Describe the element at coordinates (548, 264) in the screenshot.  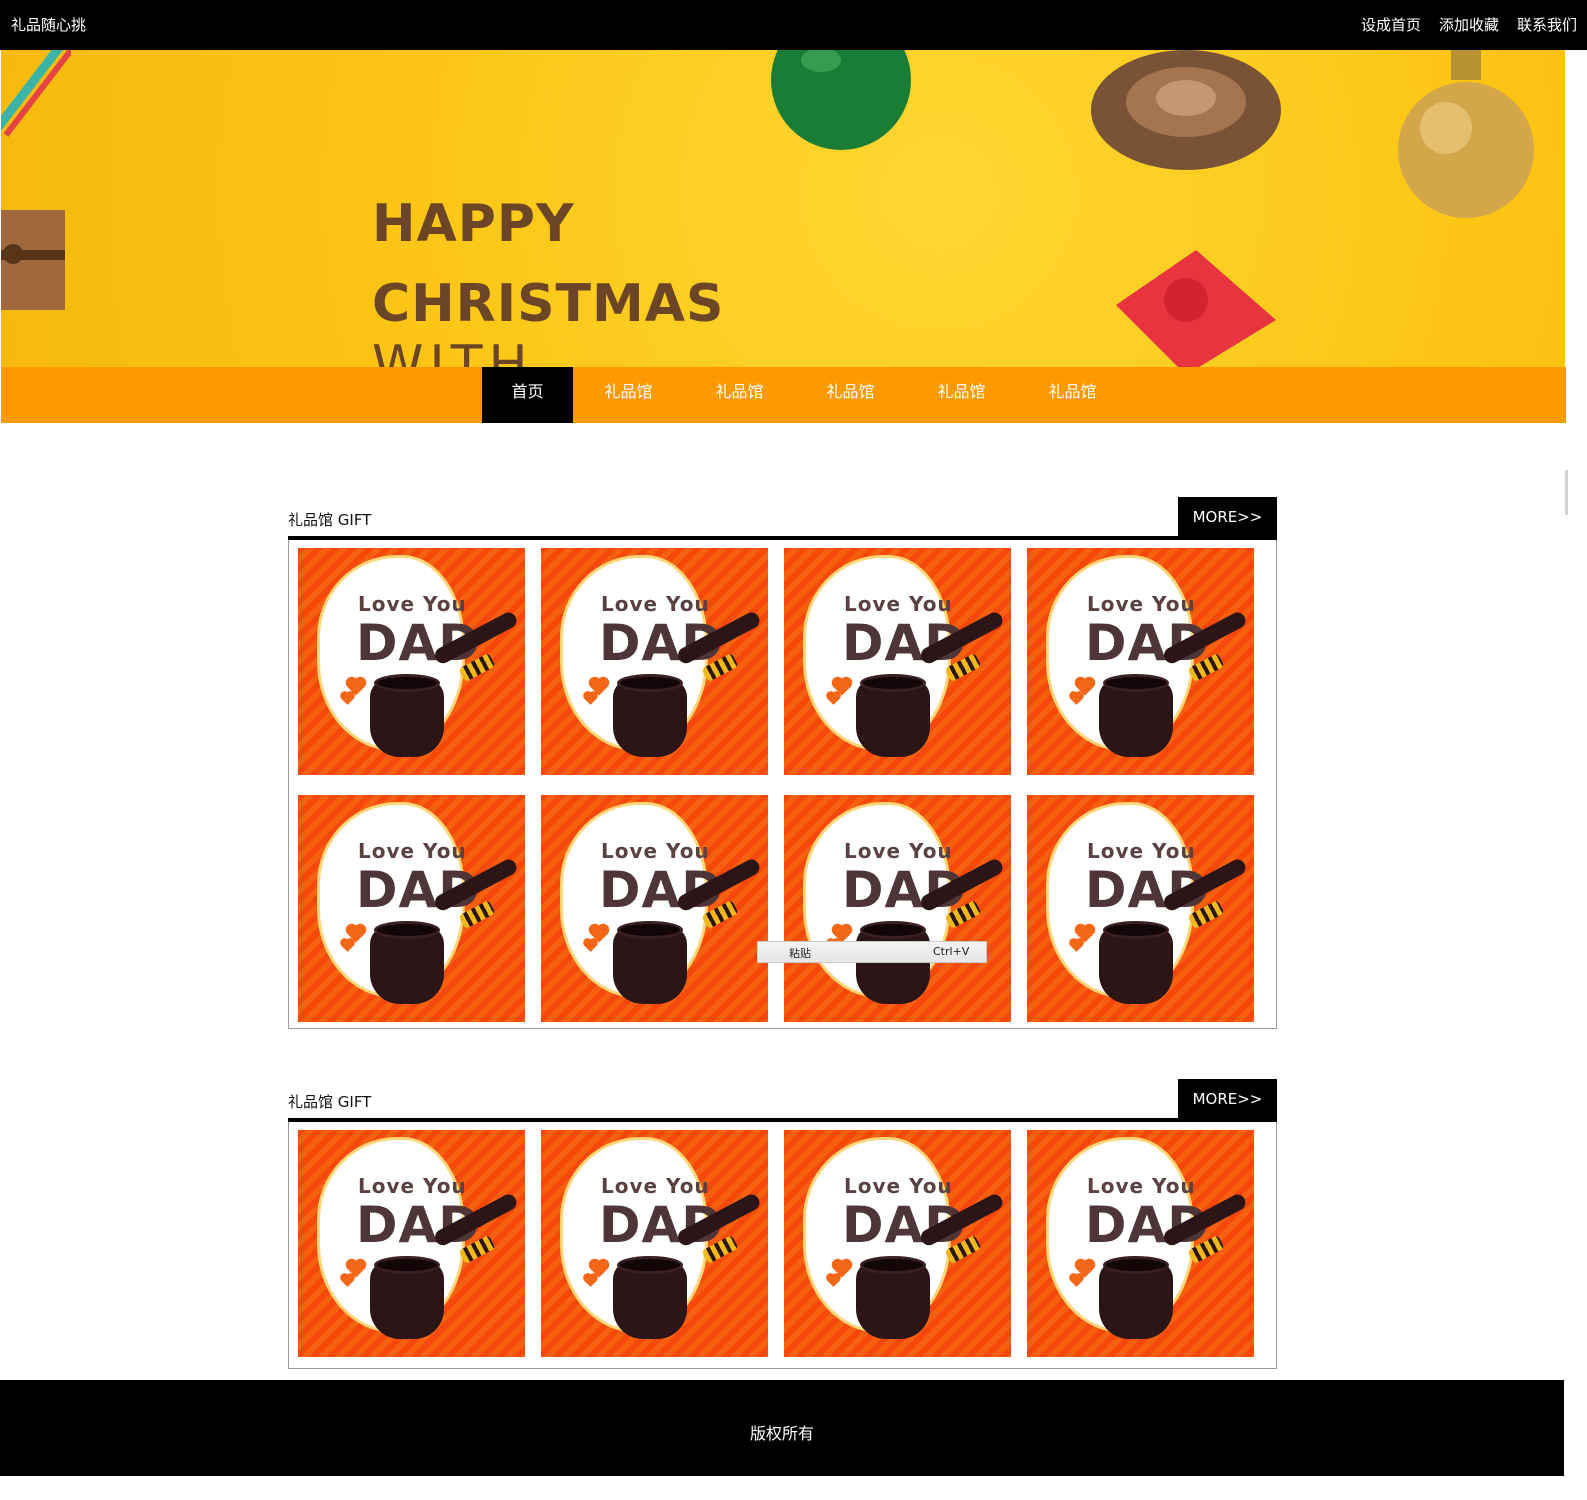
I see `banner-heading: HAPPY CHRISTMAS` at that location.